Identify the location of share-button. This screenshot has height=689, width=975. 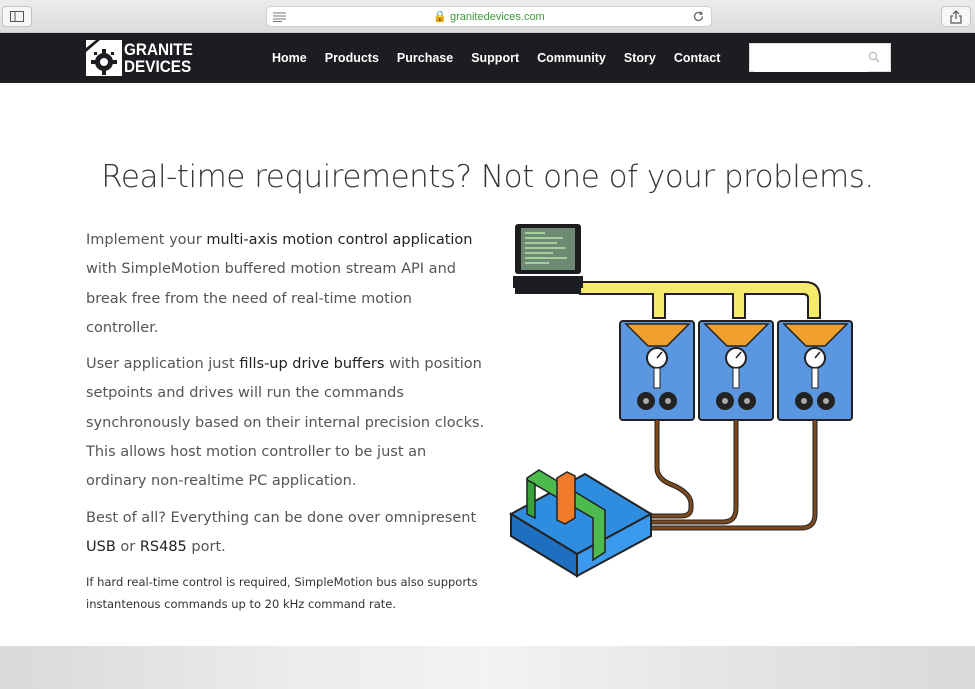
(956, 16).